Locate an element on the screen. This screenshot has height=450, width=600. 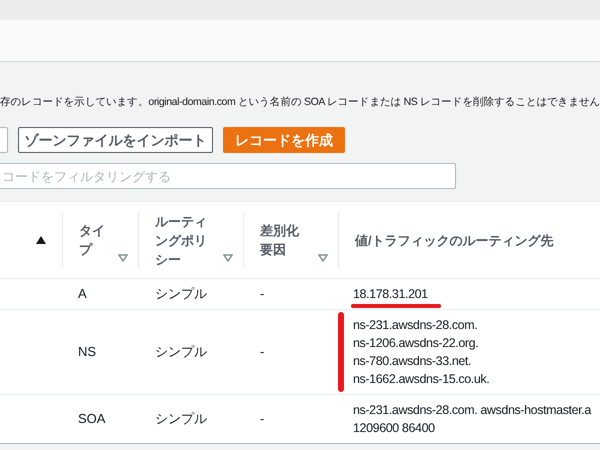
table-cell-text: 18.178.31.201 is located at coordinates (390, 294).